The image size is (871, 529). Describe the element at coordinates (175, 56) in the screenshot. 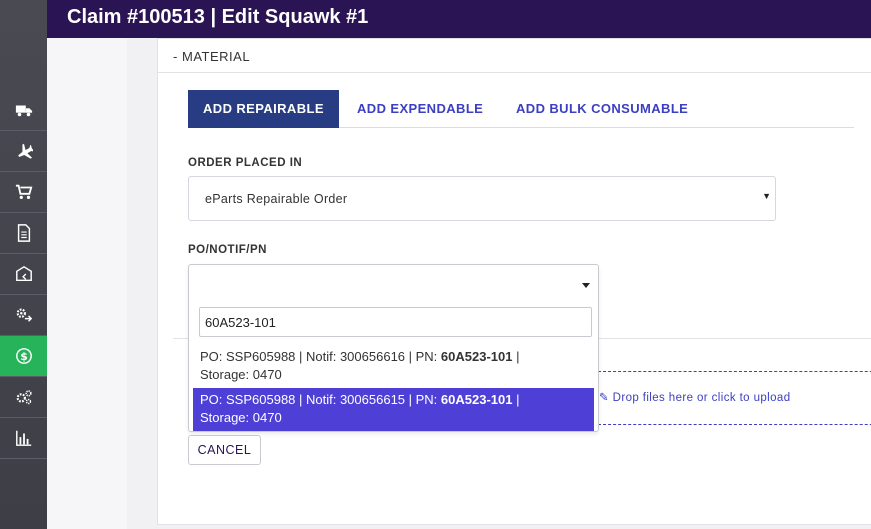

I see `collapse-toggle: -` at that location.